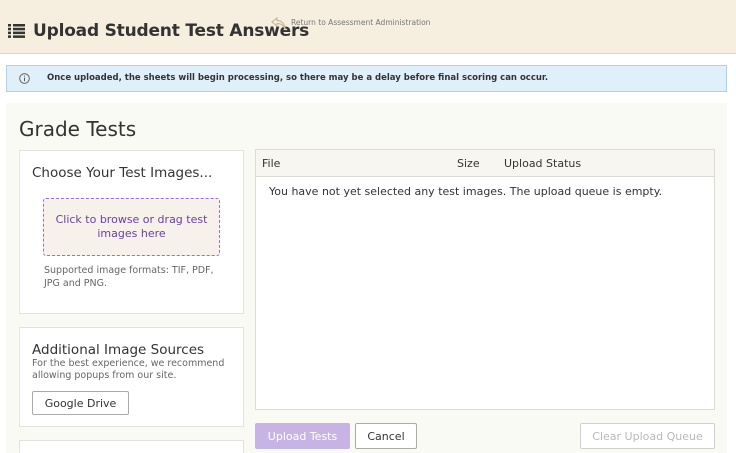 The height and width of the screenshot is (453, 736). Describe the element at coordinates (131, 446) in the screenshot. I see `more-sources-card` at that location.